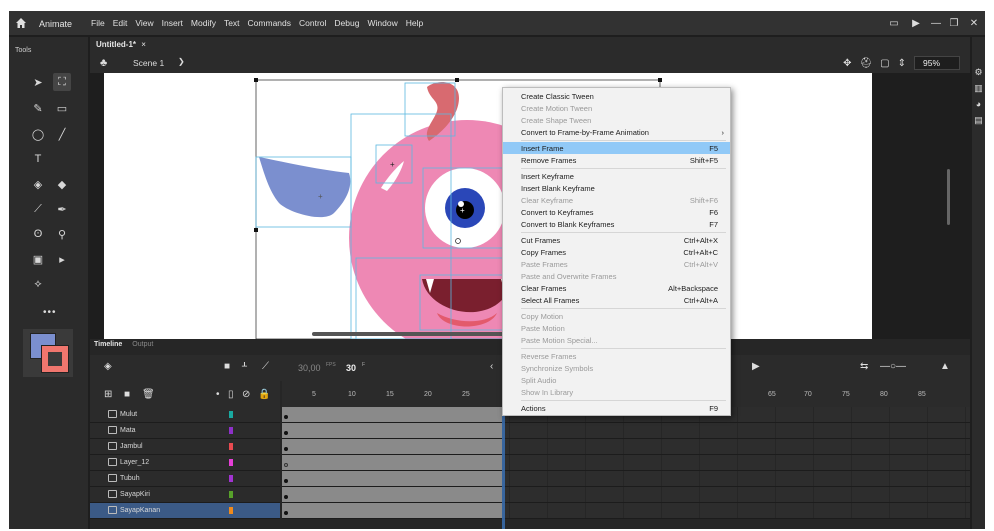  I want to click on graph-icon: ⟋, so click(265, 366).